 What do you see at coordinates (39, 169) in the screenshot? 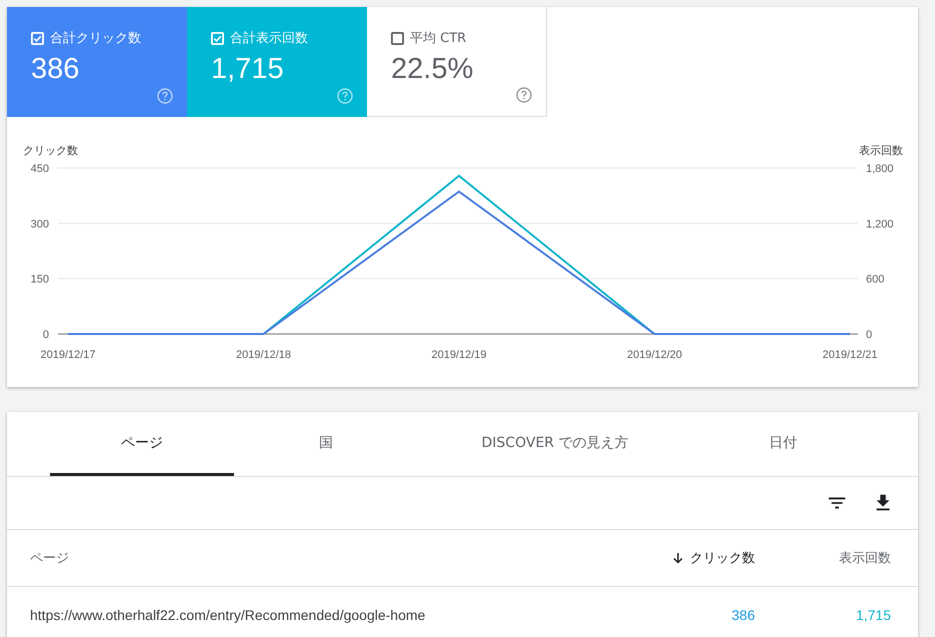
I see `axis-tick-label: 450` at bounding box center [39, 169].